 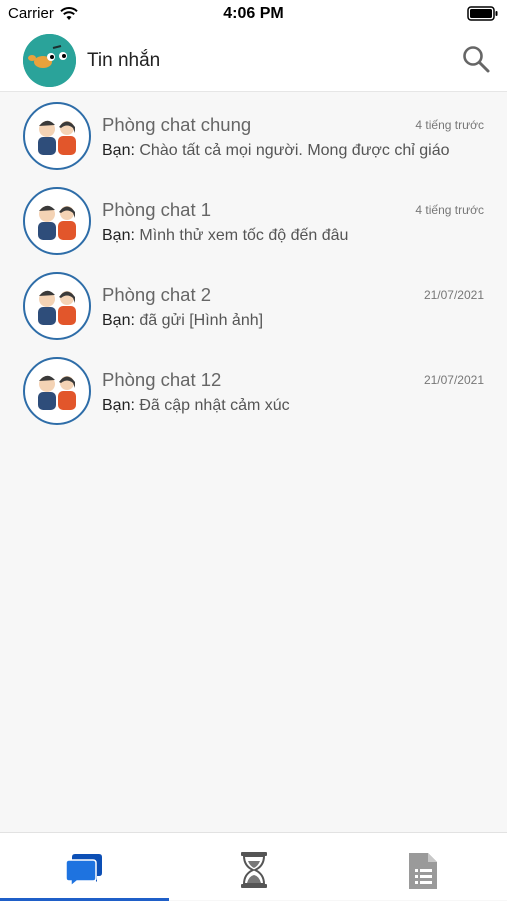 I want to click on hourglass-icon, so click(x=253, y=870).